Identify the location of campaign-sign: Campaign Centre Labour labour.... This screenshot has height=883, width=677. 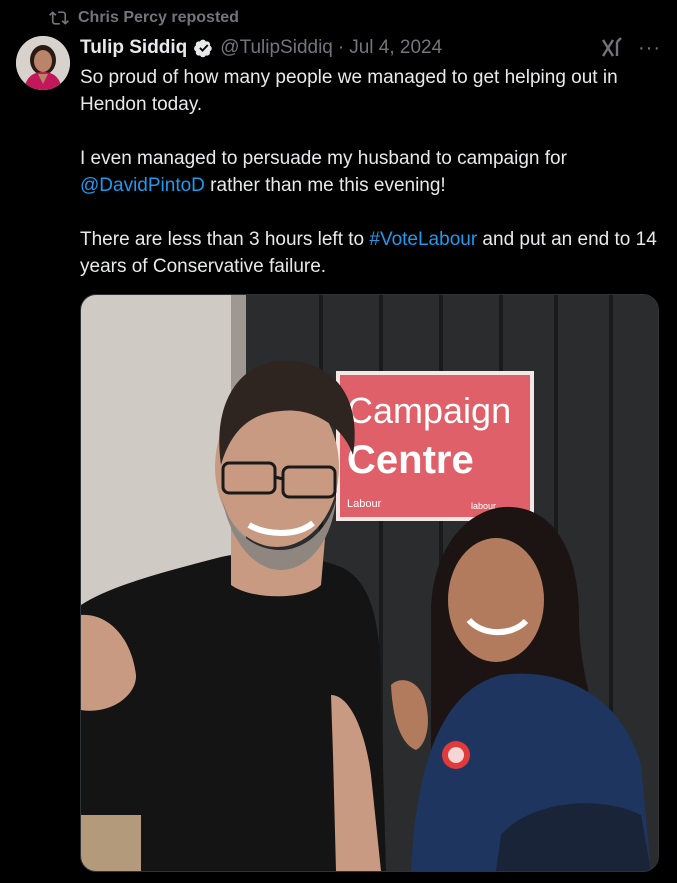
(435, 446).